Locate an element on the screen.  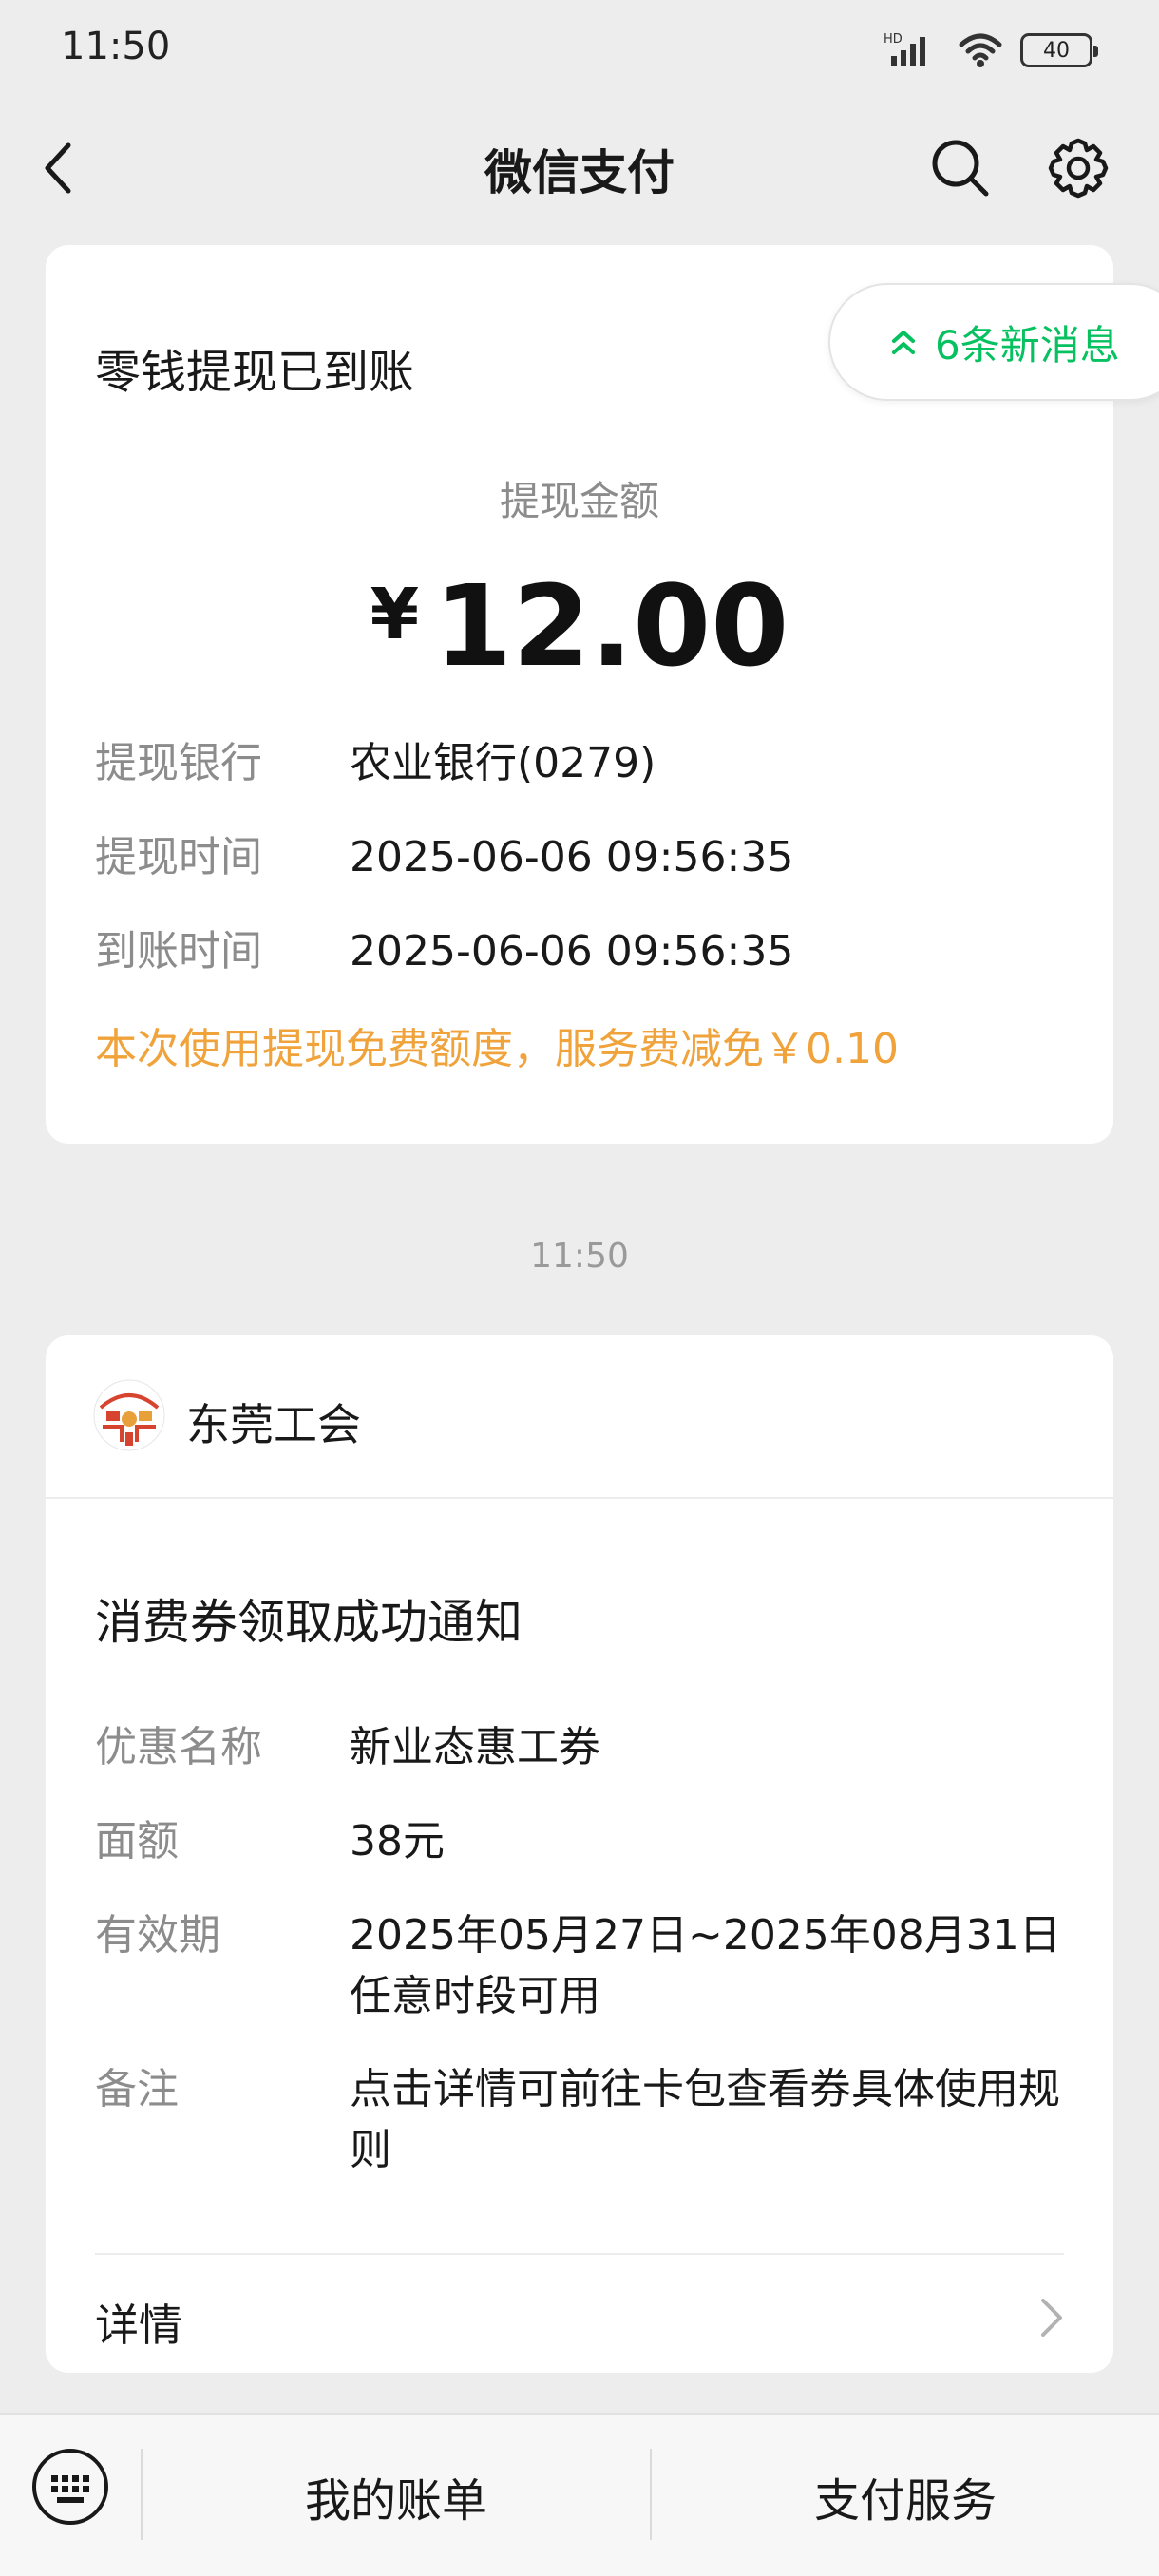
gear-icon is located at coordinates (1078, 168).